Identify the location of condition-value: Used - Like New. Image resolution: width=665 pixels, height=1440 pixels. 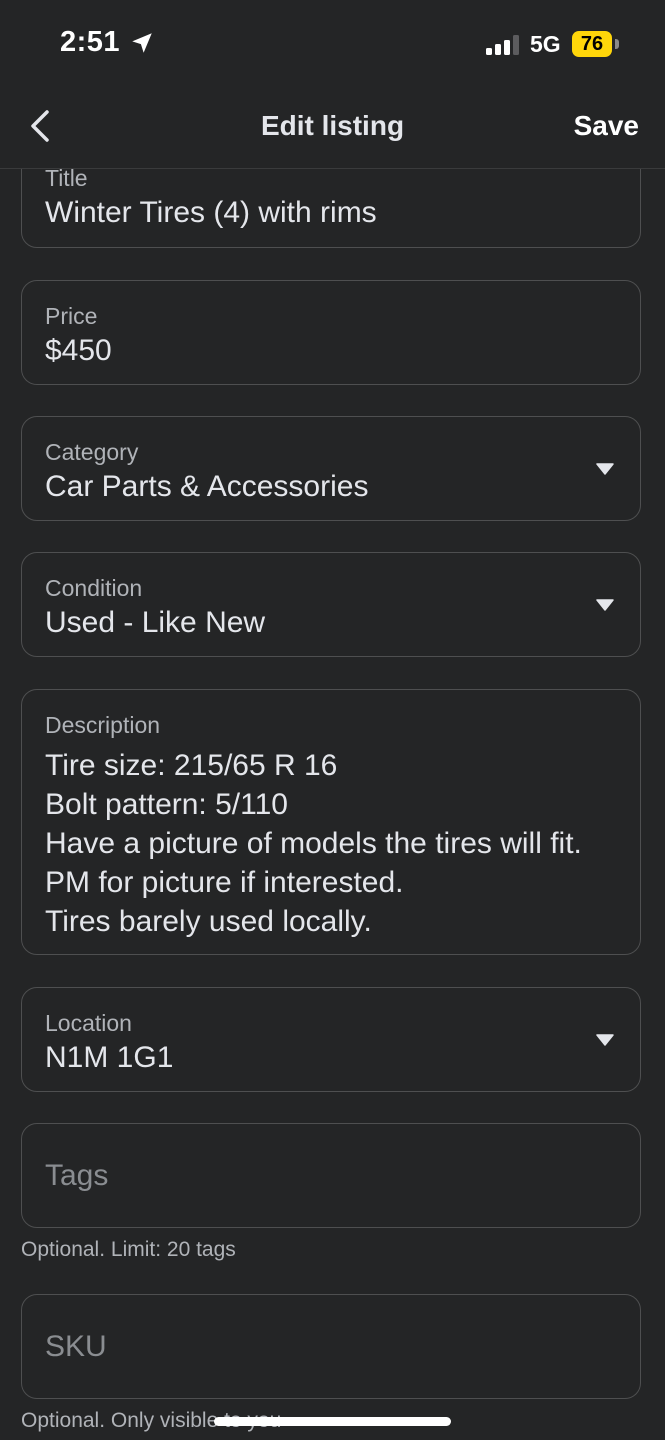
(155, 622).